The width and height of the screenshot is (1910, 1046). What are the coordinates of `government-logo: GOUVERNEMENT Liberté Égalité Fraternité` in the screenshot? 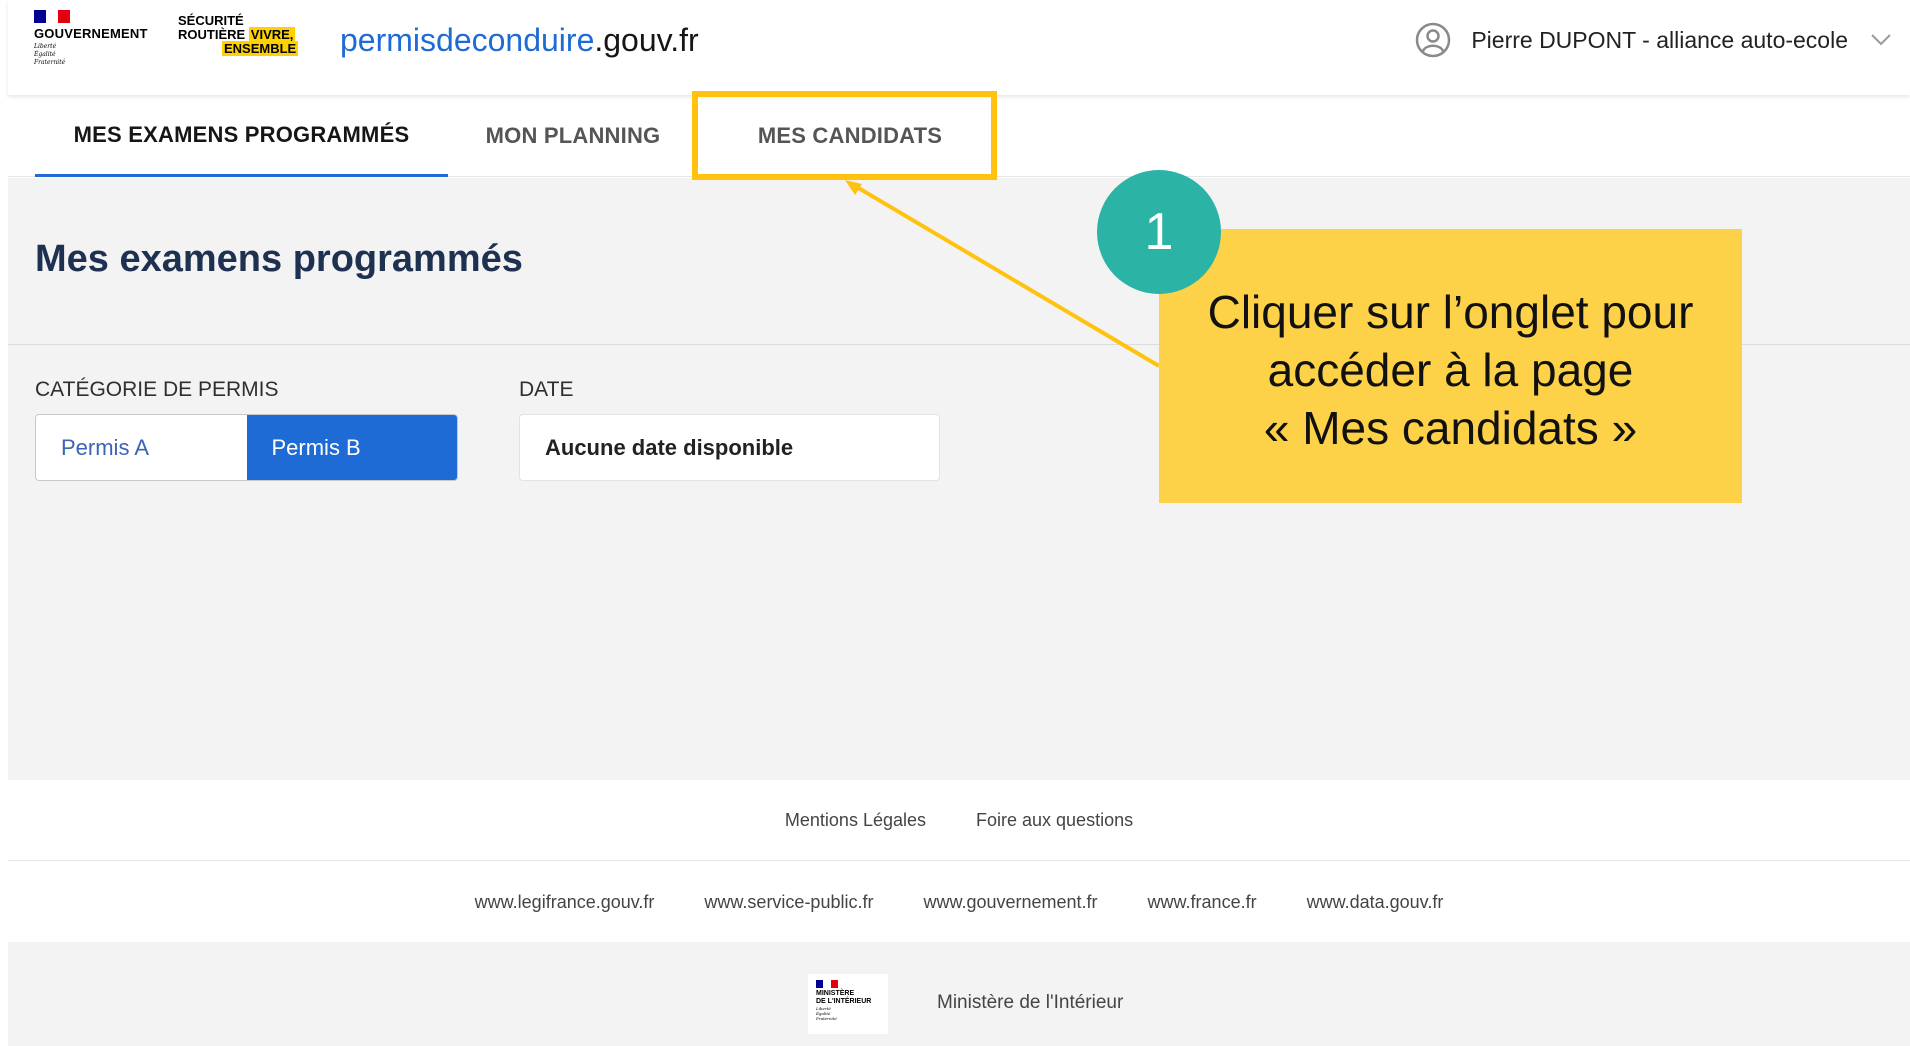 It's located at (94, 41).